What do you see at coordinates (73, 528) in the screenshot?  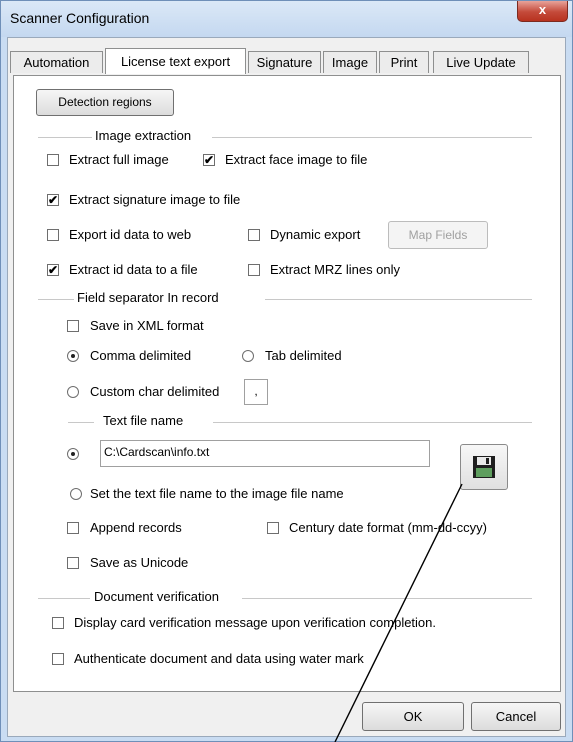 I see `append-records-checkbox` at bounding box center [73, 528].